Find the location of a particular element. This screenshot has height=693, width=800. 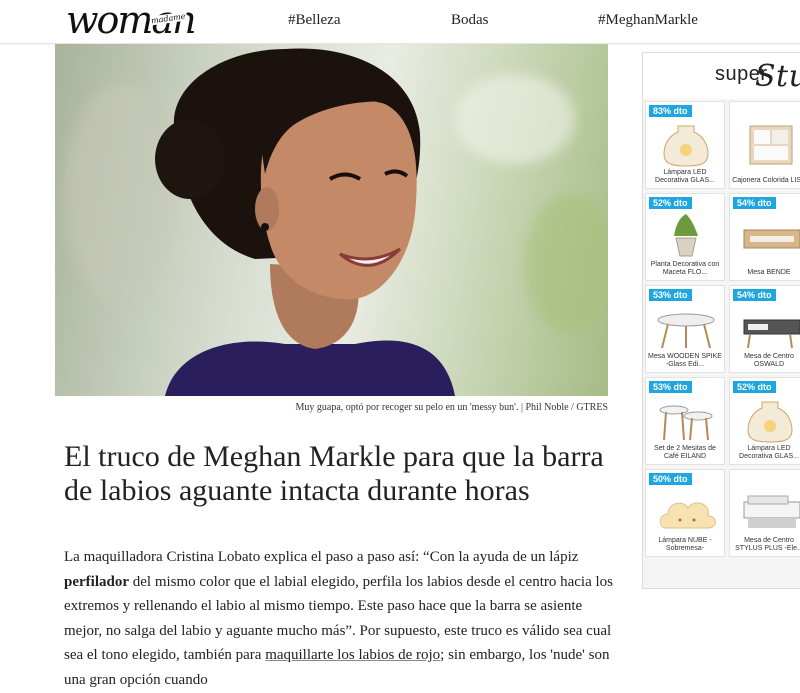

nav-meghan-markle: #MeghanMarkle is located at coordinates (648, 20).